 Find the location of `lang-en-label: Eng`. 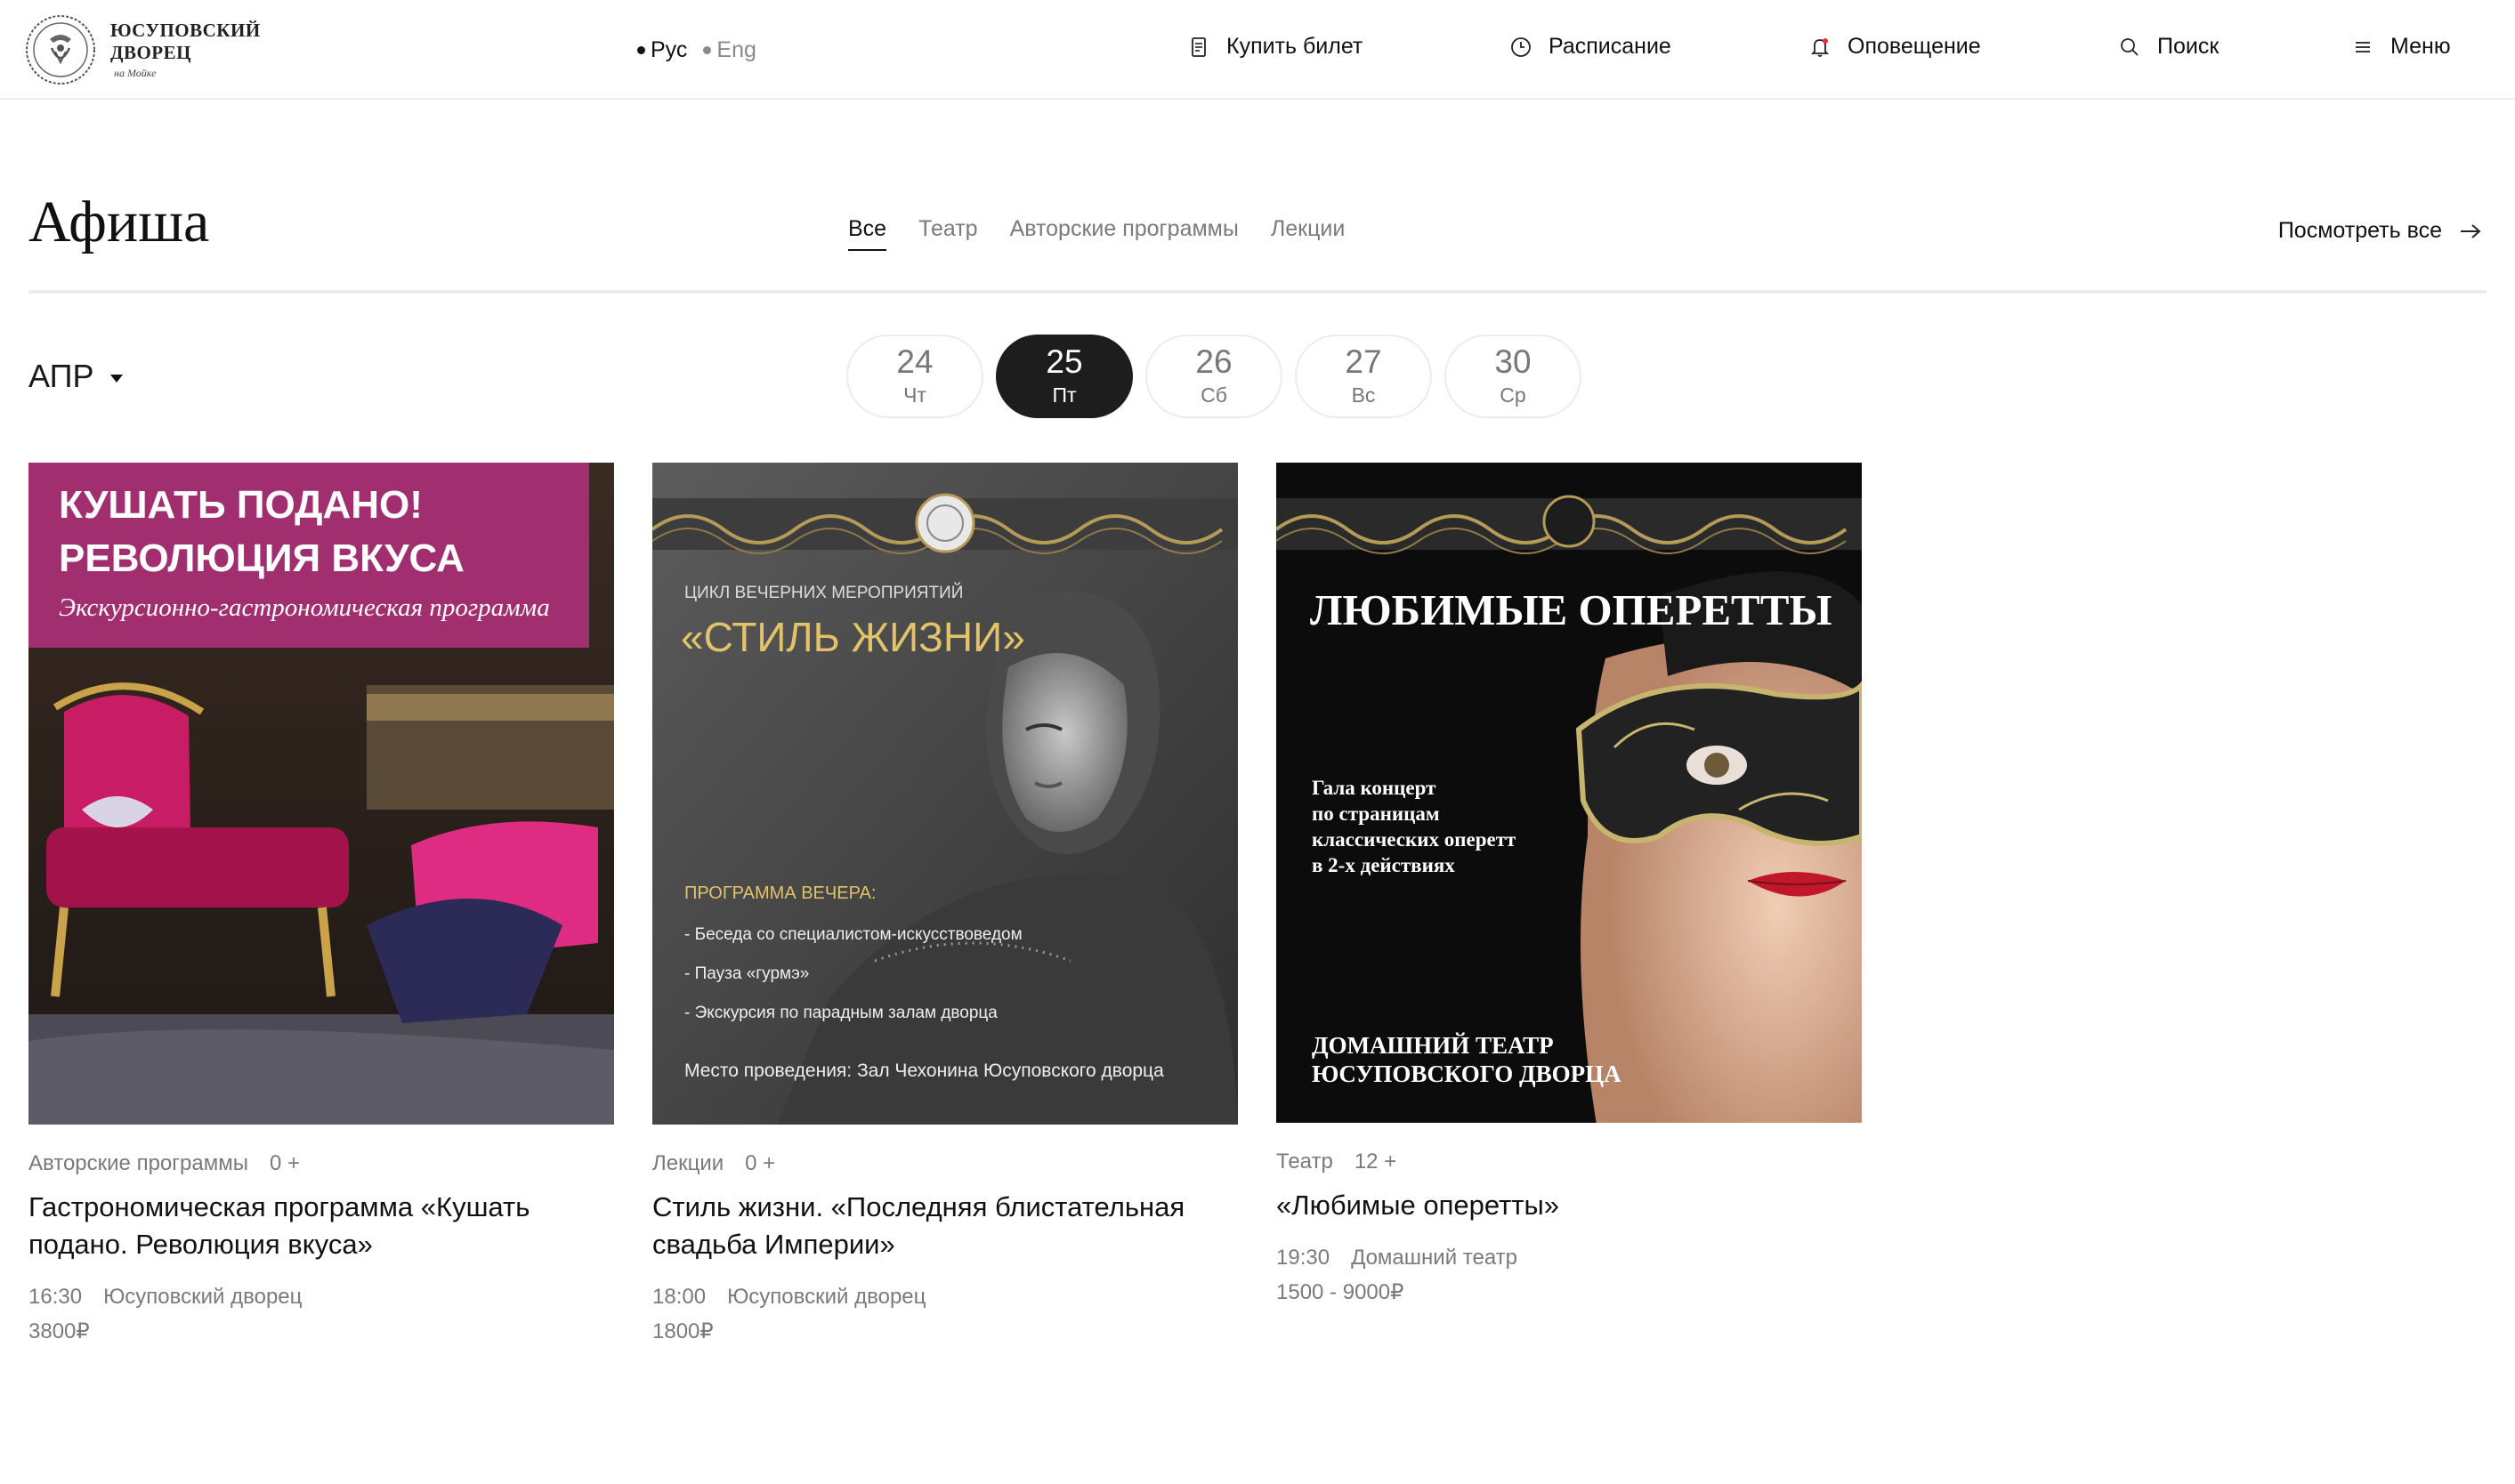

lang-en-label: Eng is located at coordinates (736, 49).